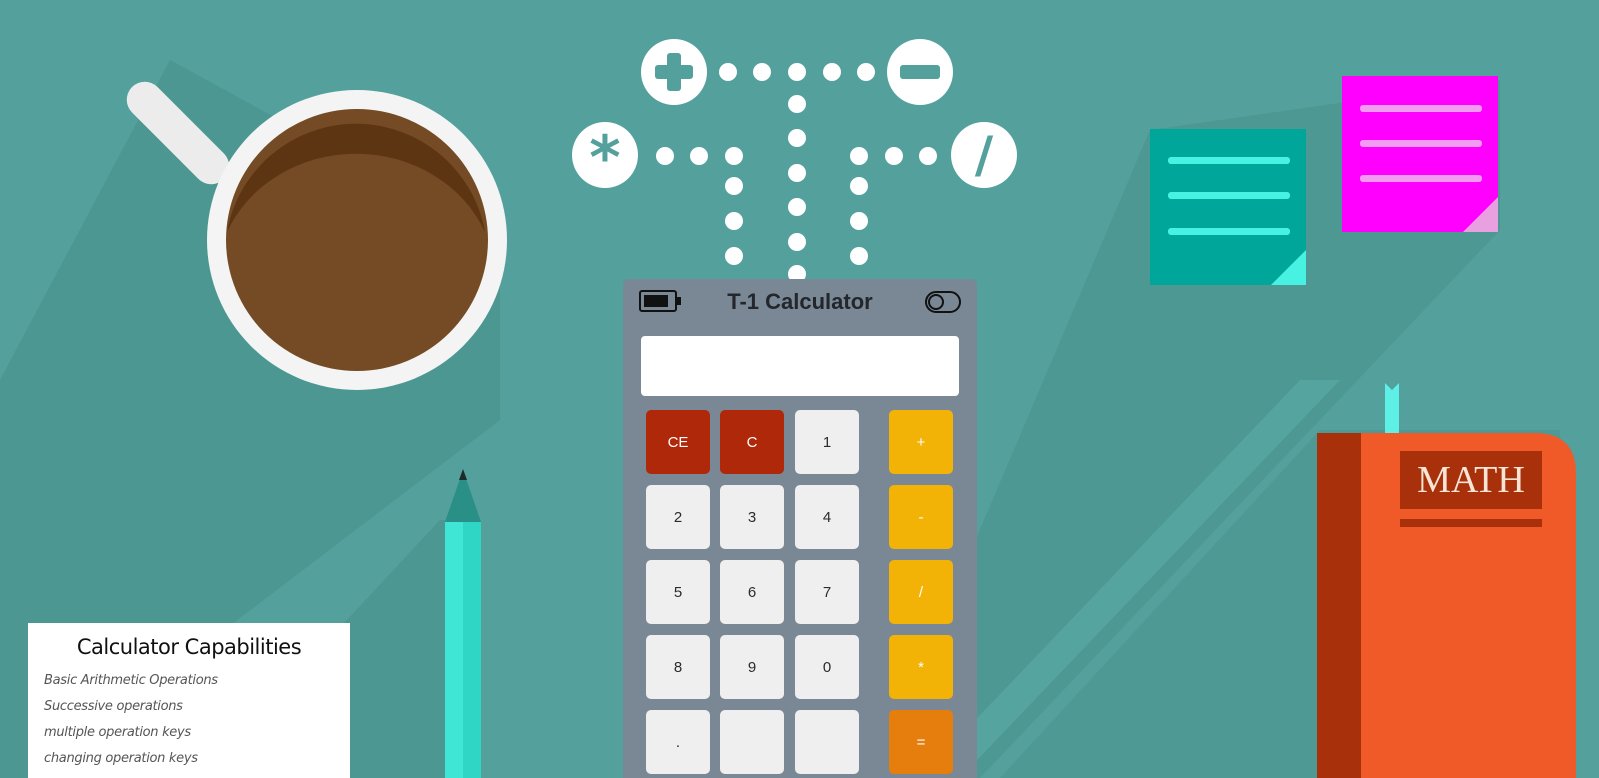  I want to click on sticky-note-teal, so click(1228, 207).